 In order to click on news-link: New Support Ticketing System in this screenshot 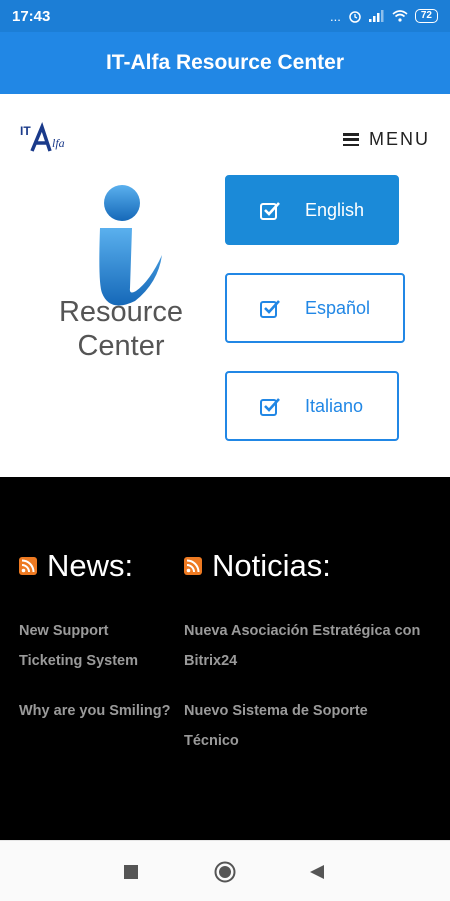, I will do `click(94, 646)`.